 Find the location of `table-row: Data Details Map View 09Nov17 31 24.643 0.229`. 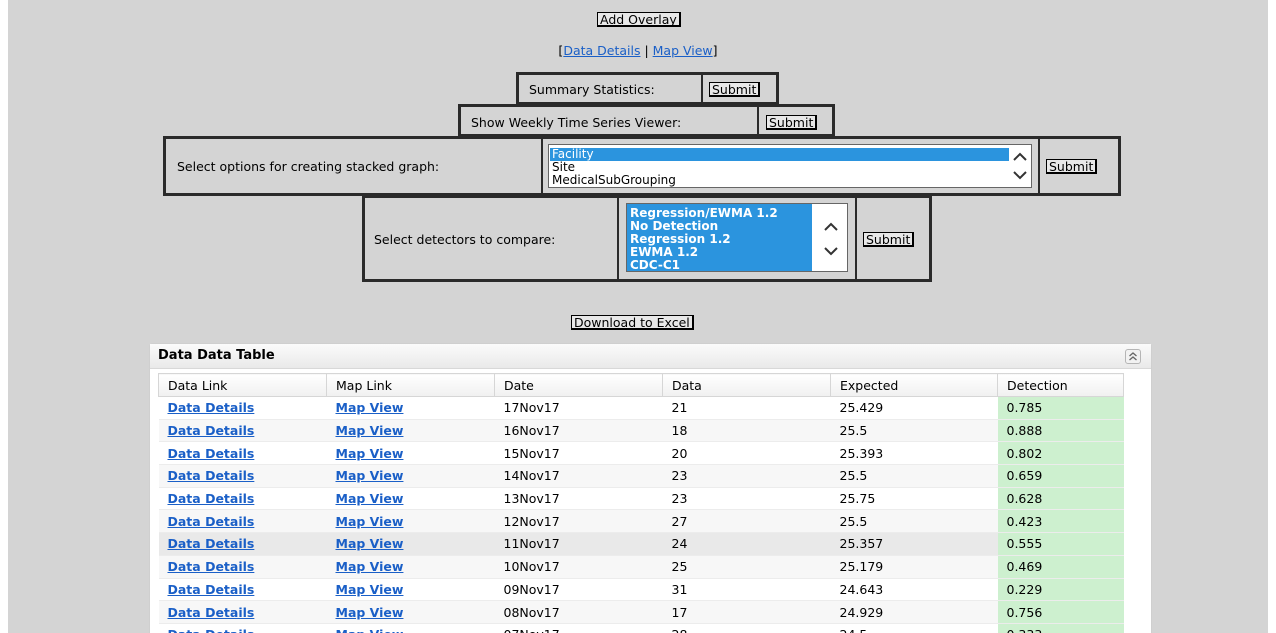

table-row: Data Details Map View 09Nov17 31 24.643 0.229 is located at coordinates (641, 590).